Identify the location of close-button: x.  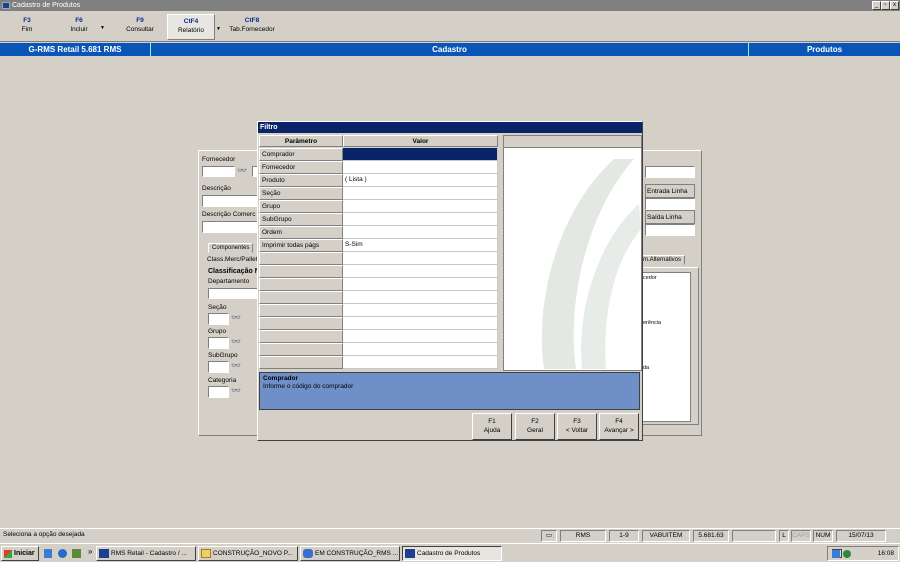
(894, 5).